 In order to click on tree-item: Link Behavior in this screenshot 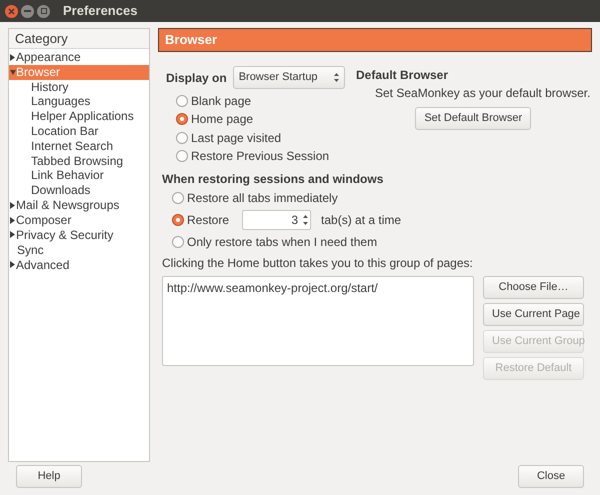, I will do `click(79, 176)`.